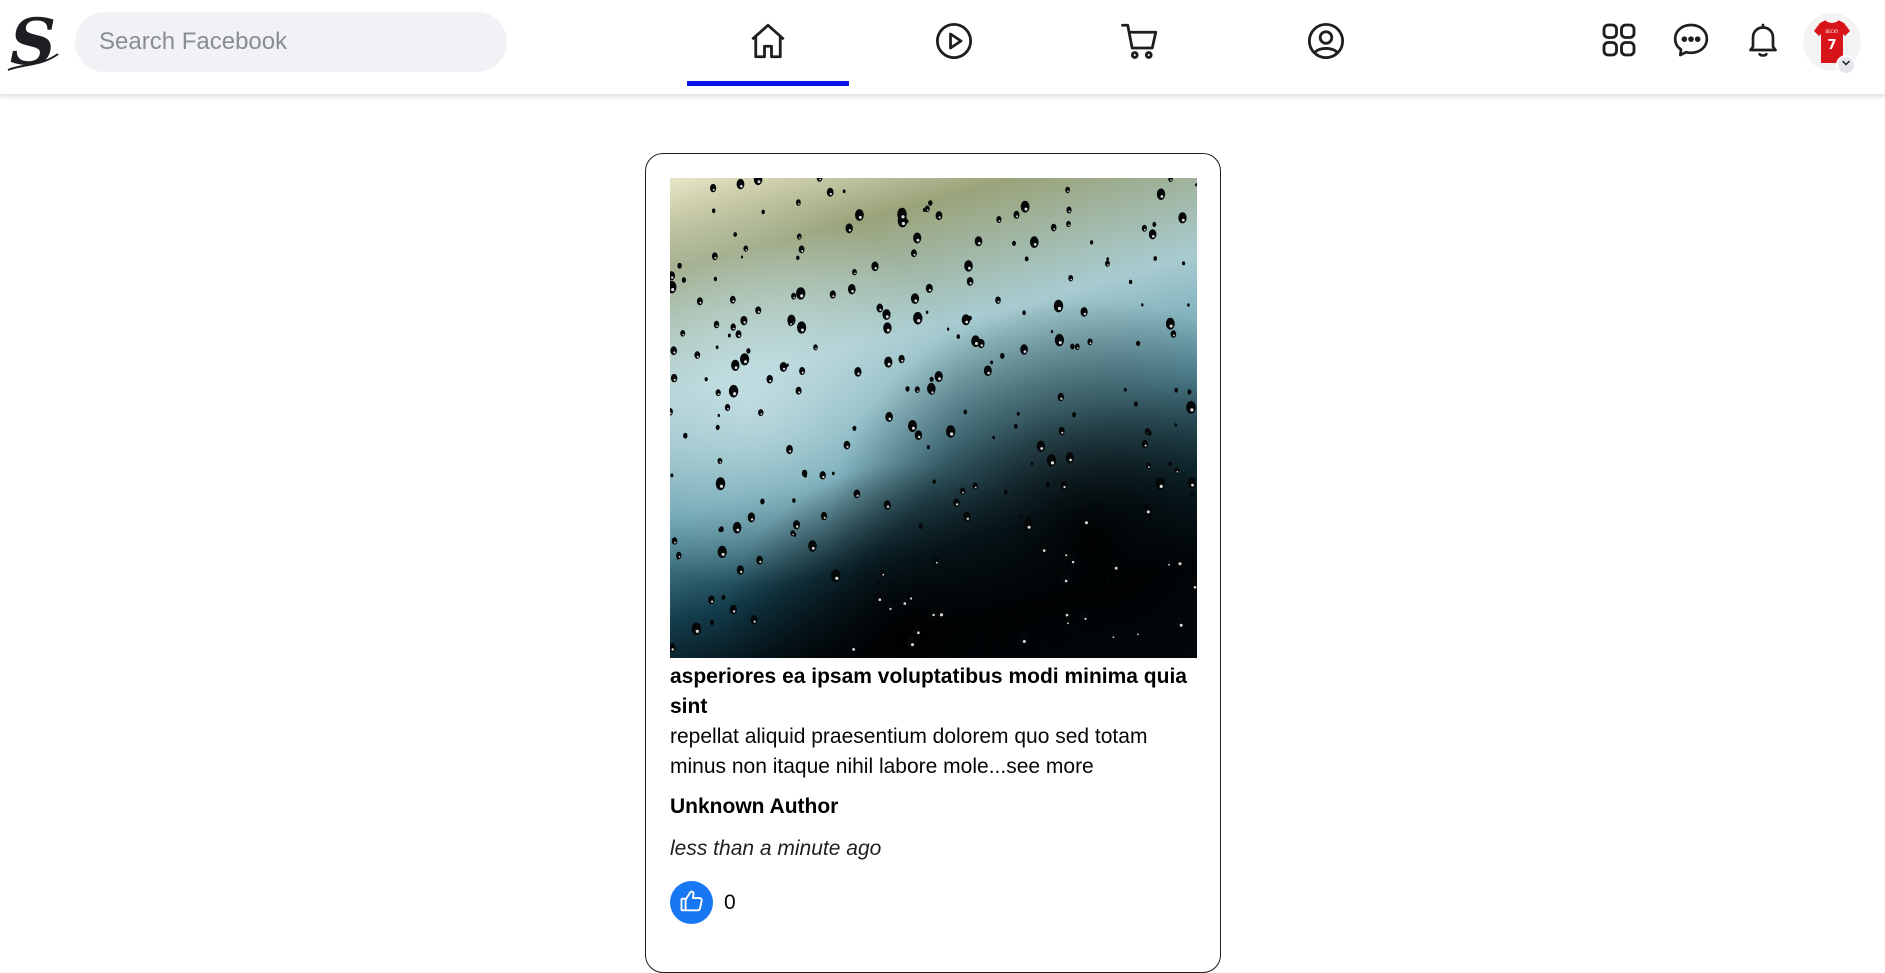  Describe the element at coordinates (33, 42) in the screenshot. I see `site-logo: S` at that location.